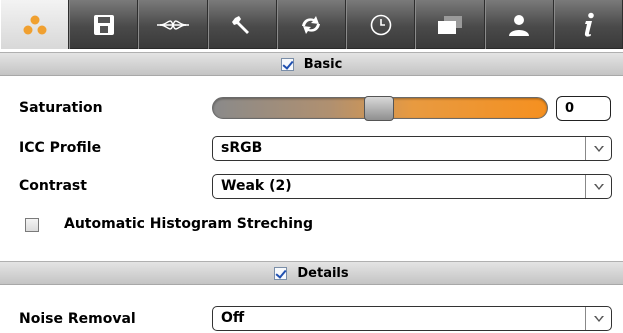 This screenshot has width=623, height=333. I want to click on contrast-label: Contrast, so click(53, 186).